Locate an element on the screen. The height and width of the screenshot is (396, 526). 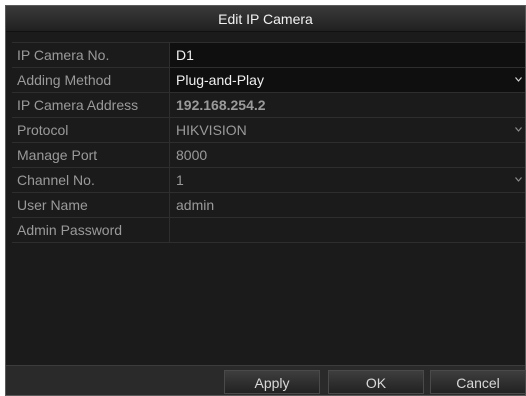
row-admin-password: Admin Password is located at coordinates (268, 230).